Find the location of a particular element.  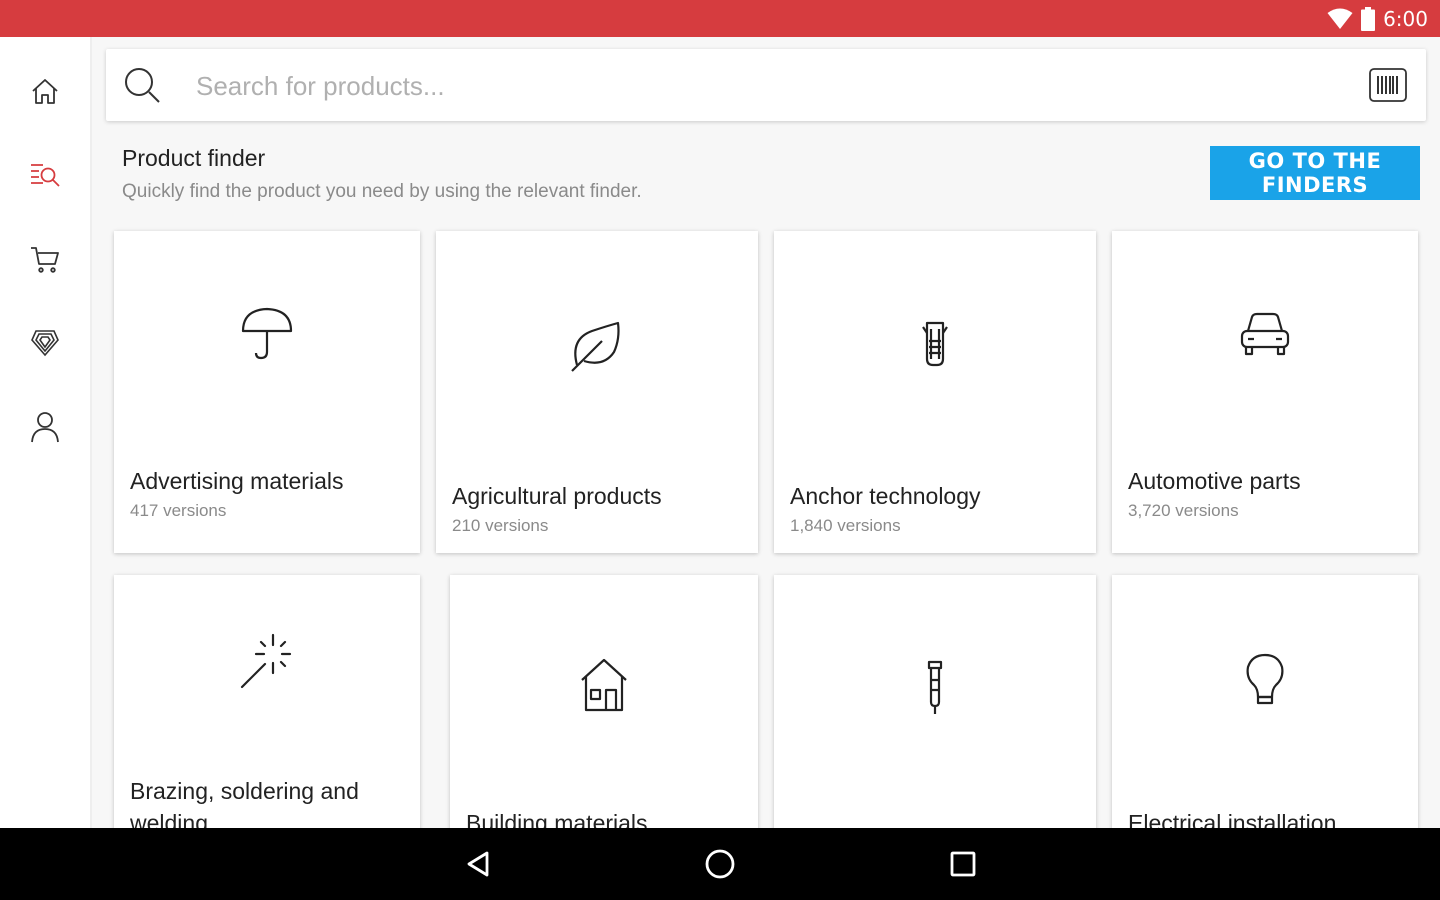

sidebar-item-offers is located at coordinates (45, 342).